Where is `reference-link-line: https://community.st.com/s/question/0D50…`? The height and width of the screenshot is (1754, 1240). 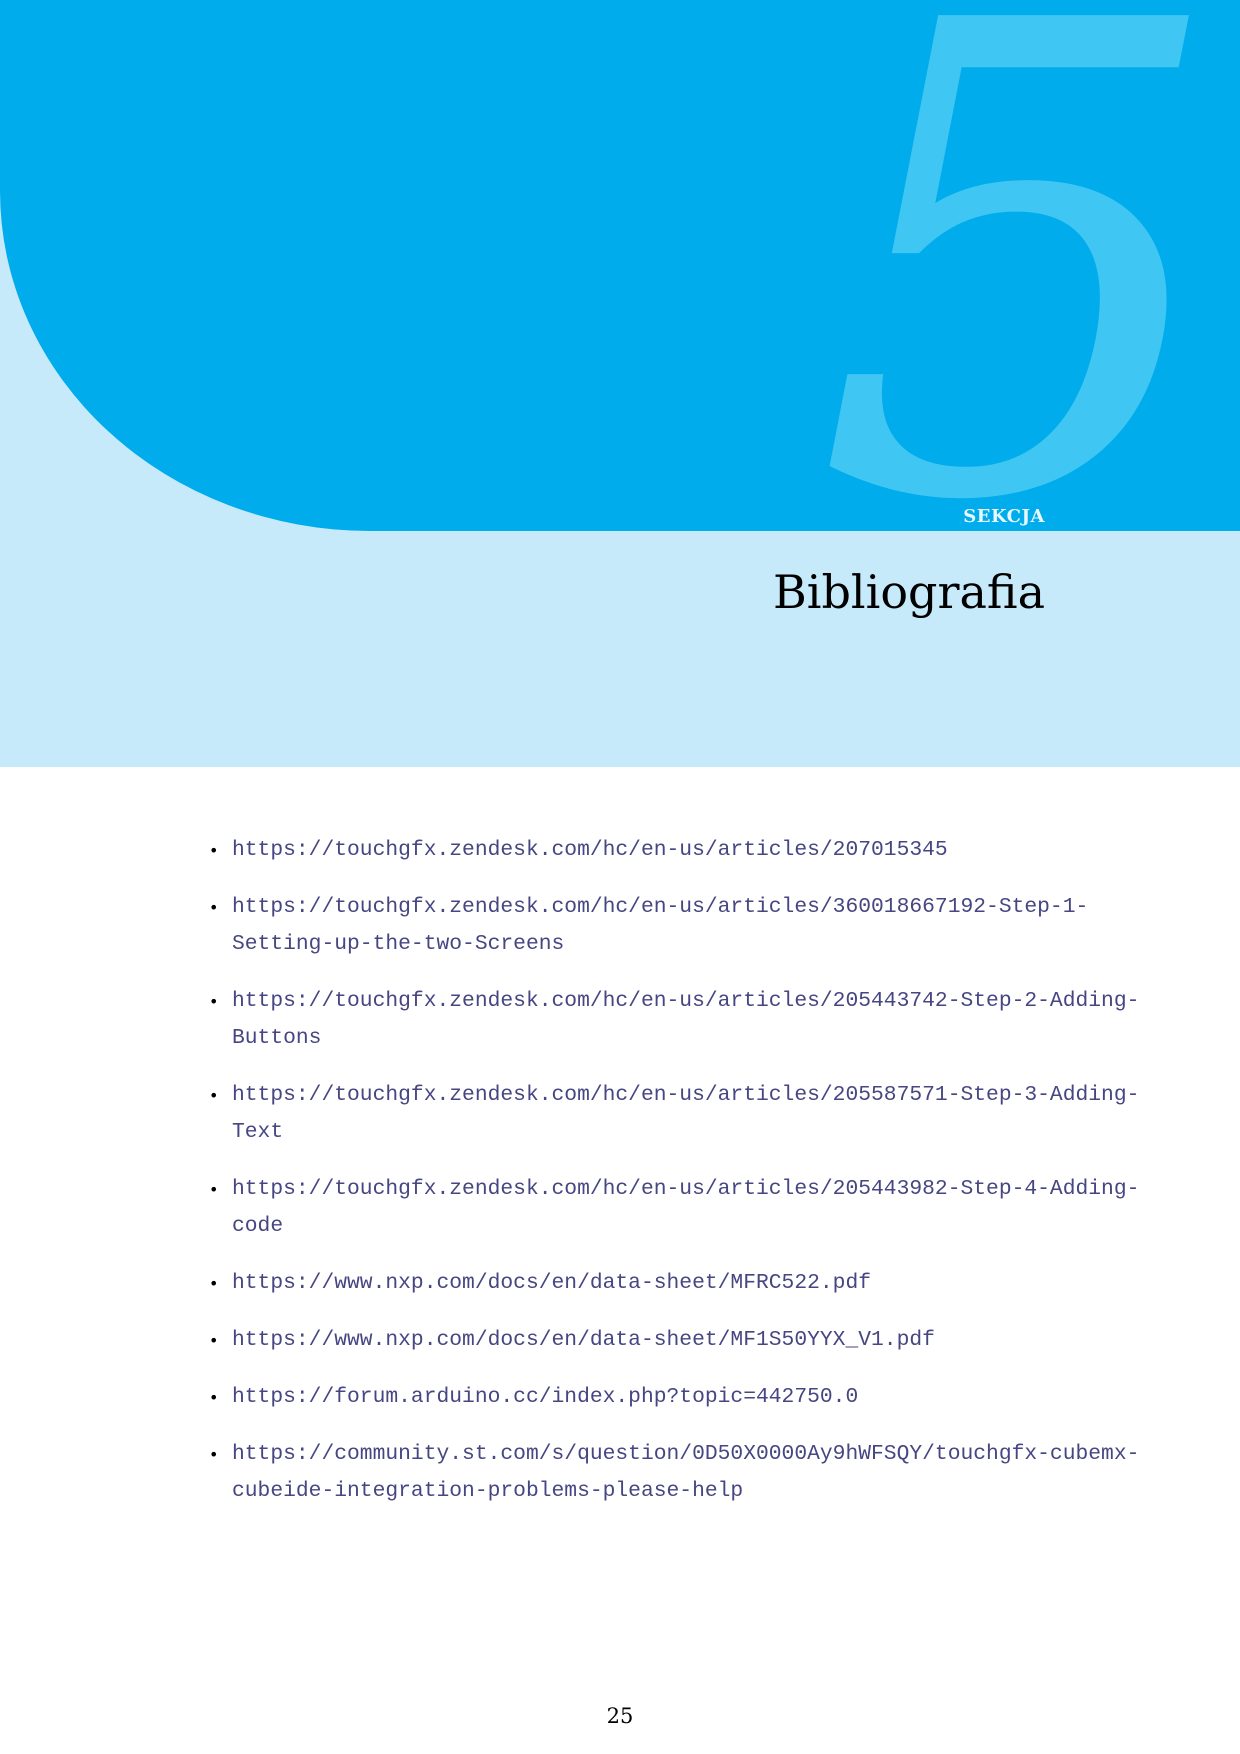
reference-link-line: https://community.st.com/s/question/0D50… is located at coordinates (685, 1454).